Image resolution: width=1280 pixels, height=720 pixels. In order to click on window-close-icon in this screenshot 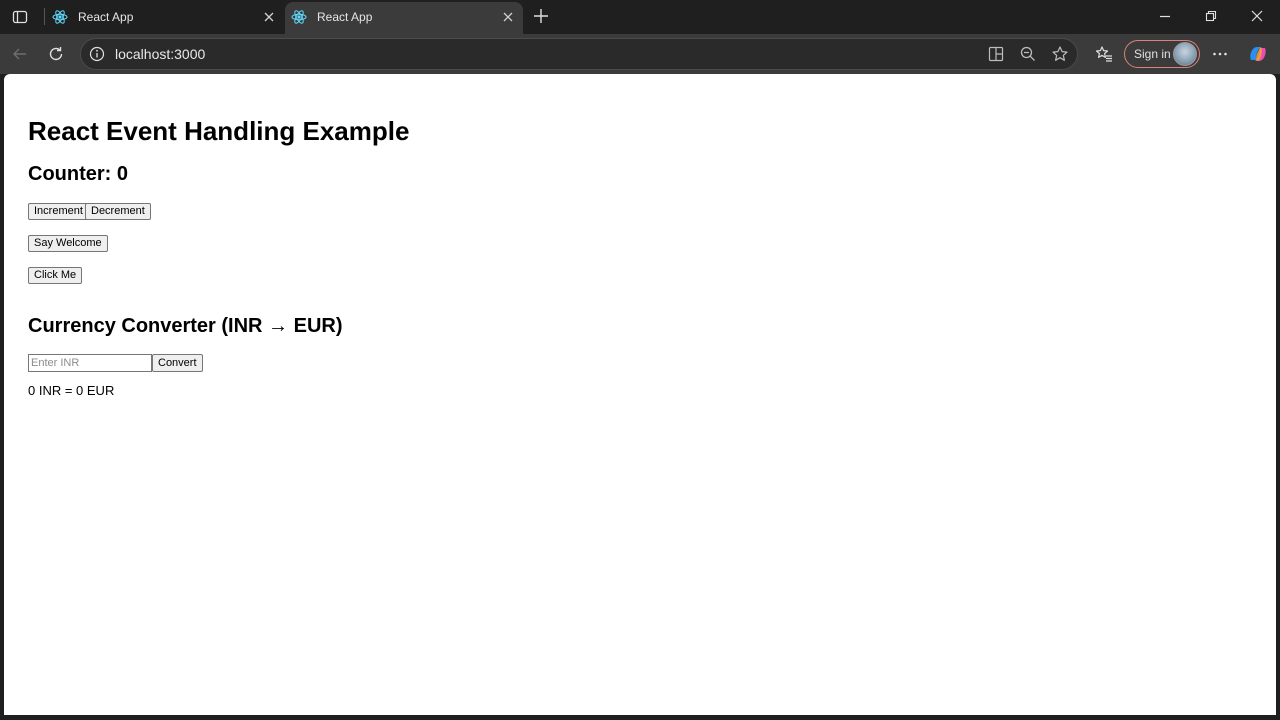, I will do `click(1257, 16)`.